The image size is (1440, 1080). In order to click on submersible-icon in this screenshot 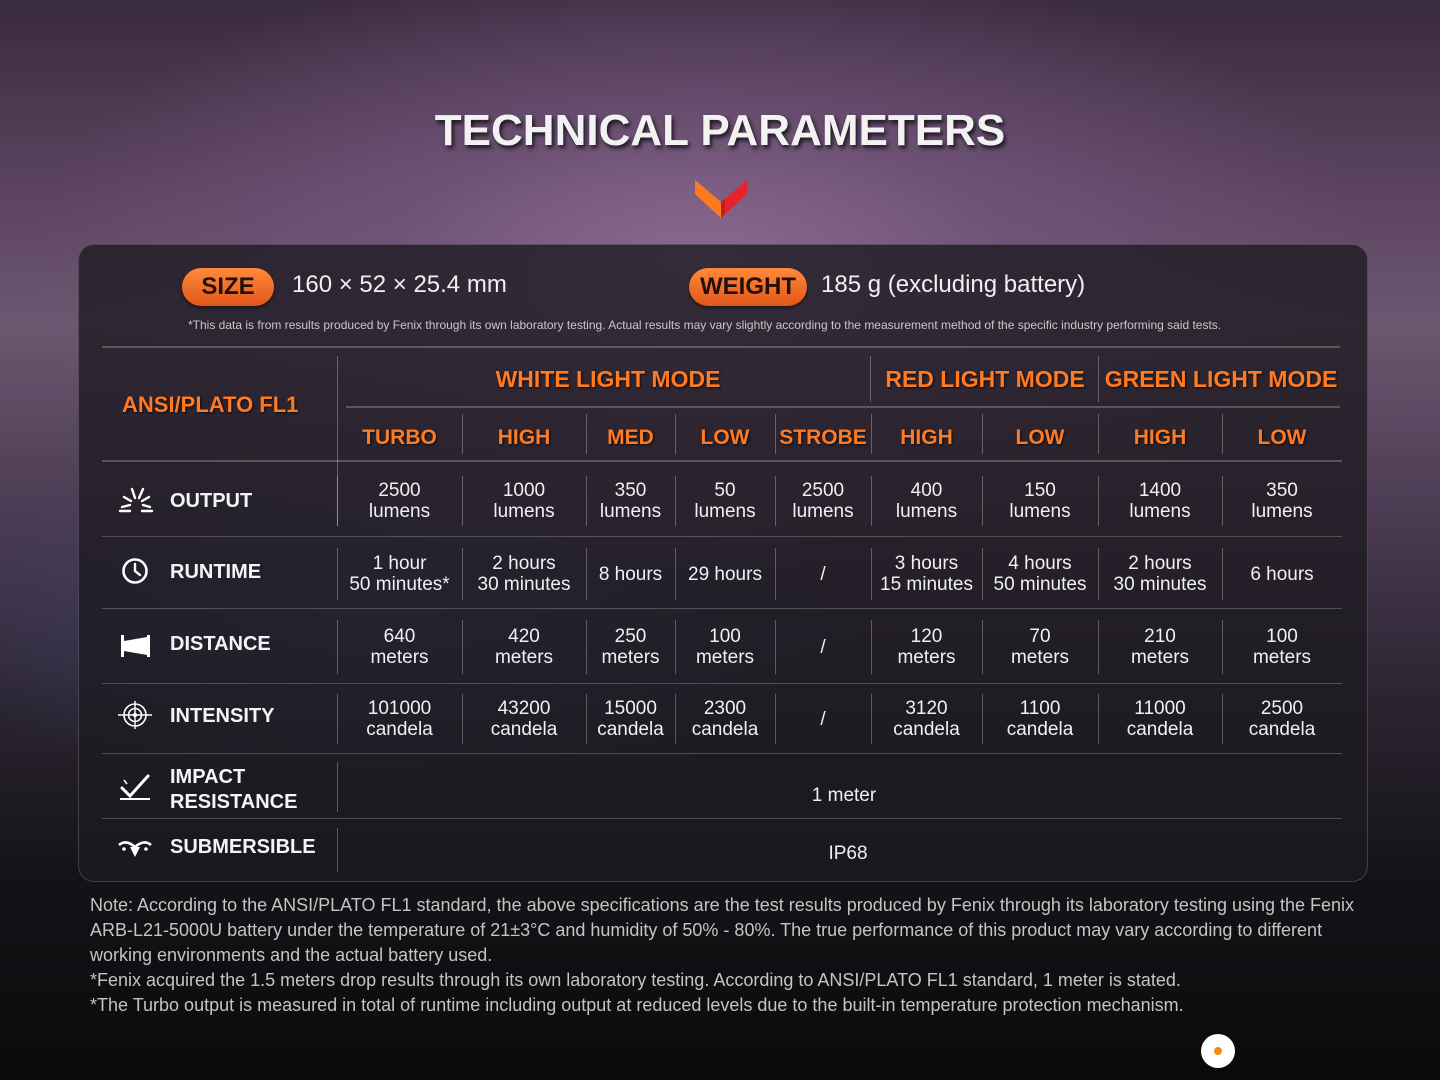, I will do `click(135, 849)`.